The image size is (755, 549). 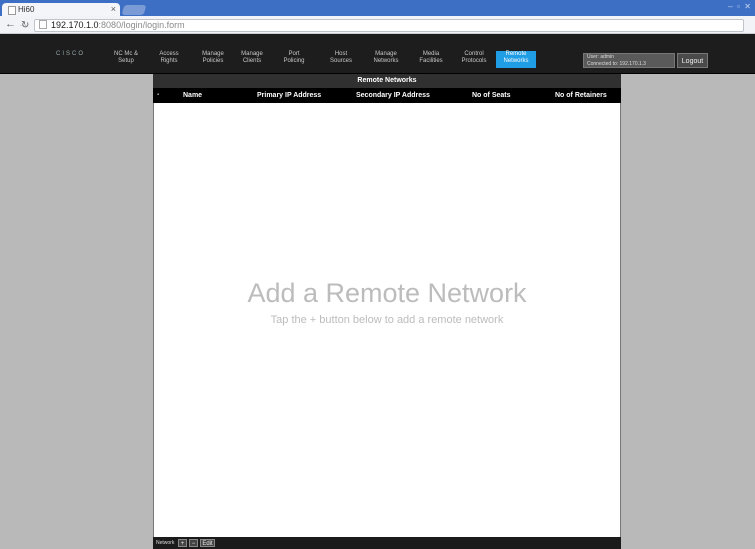 I want to click on column-header-secondary-ip: Secondary IP Address, so click(x=393, y=95).